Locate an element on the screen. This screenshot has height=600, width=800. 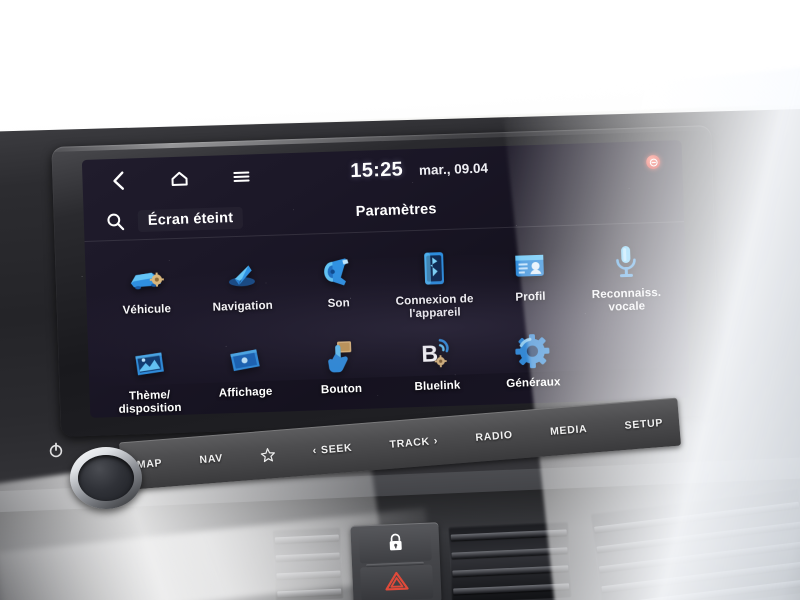
theme-picture-icon is located at coordinates (148, 363).